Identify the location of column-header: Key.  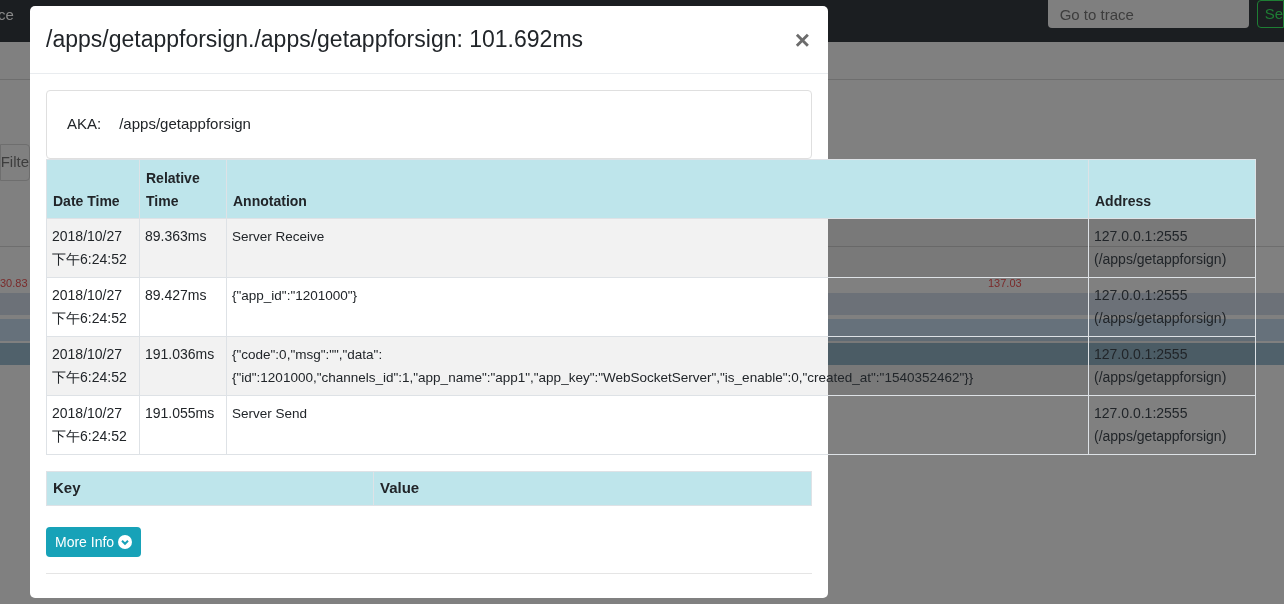
(210, 488).